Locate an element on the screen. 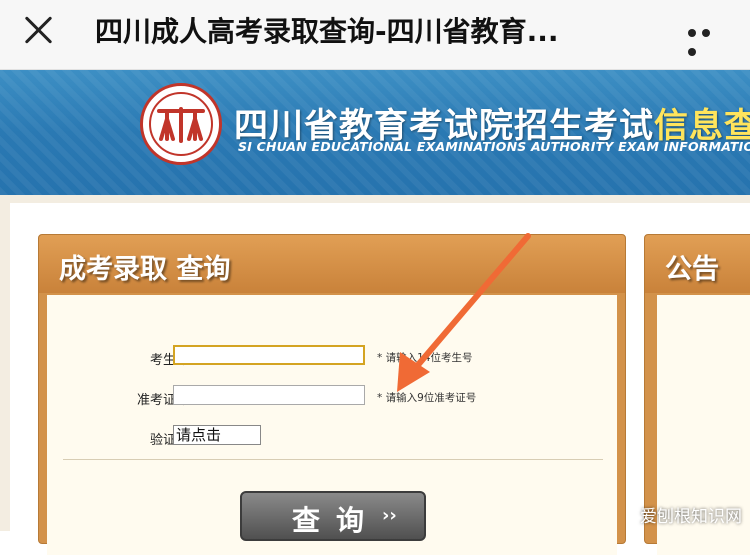 The image size is (750, 555). form-row-candidate-number: 考生号： * 请输入14位考生号 is located at coordinates (332, 357).